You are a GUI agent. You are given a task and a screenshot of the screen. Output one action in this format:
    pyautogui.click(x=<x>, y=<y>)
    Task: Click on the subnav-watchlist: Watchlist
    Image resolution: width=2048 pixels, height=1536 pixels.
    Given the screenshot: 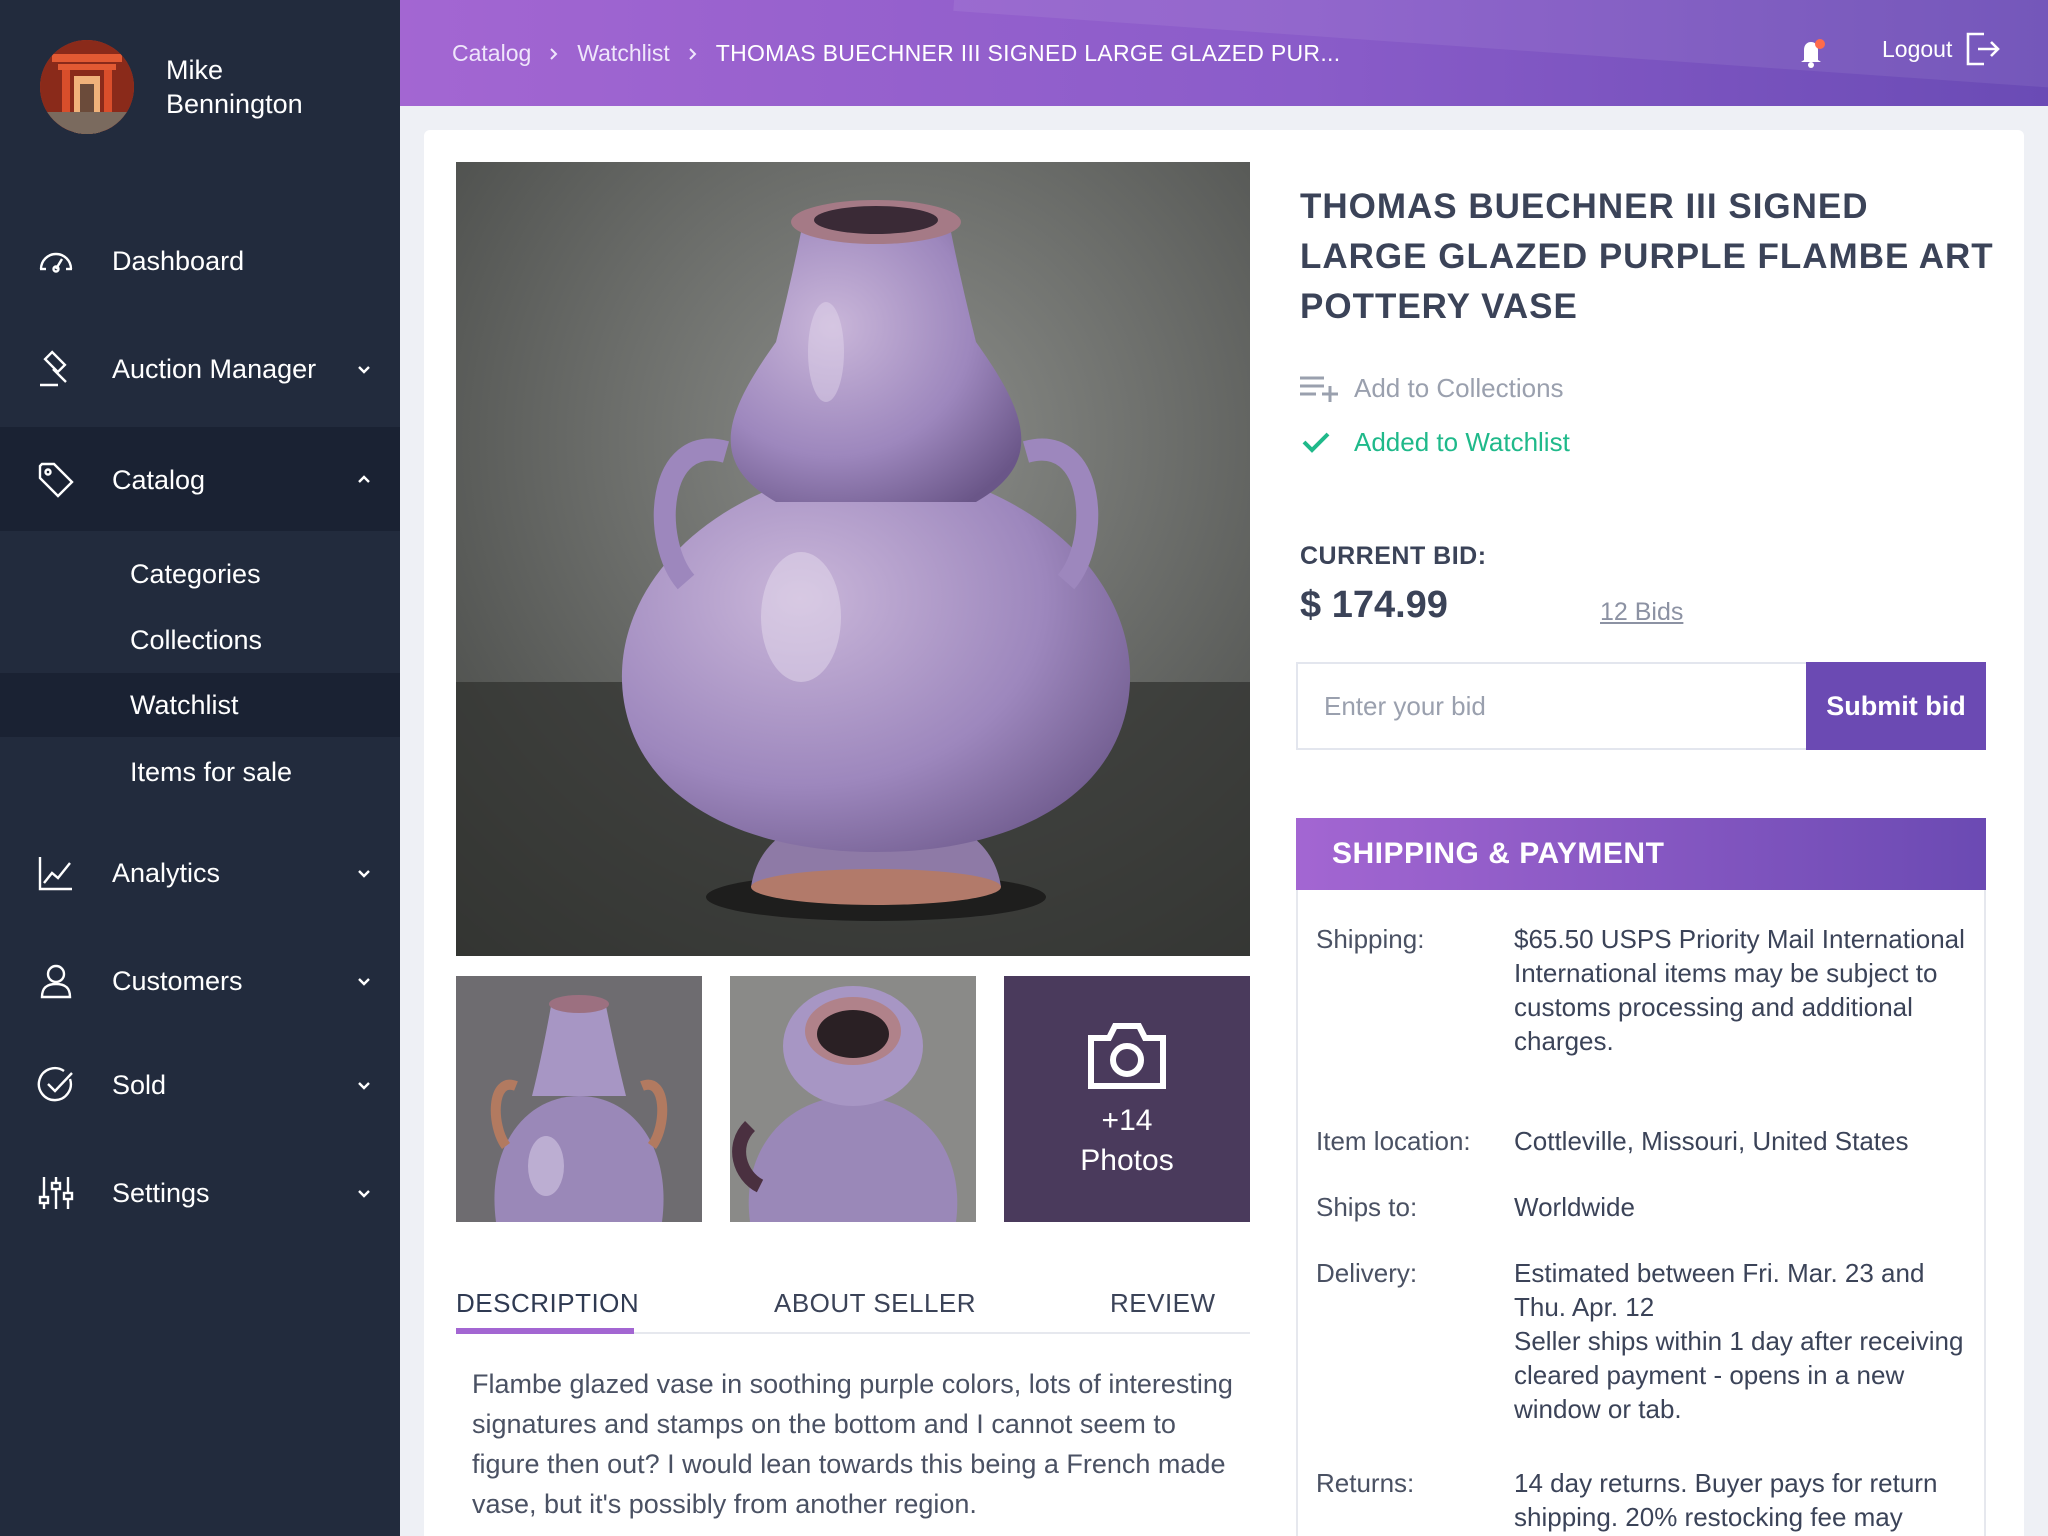 What is the action you would take?
    pyautogui.click(x=200, y=705)
    